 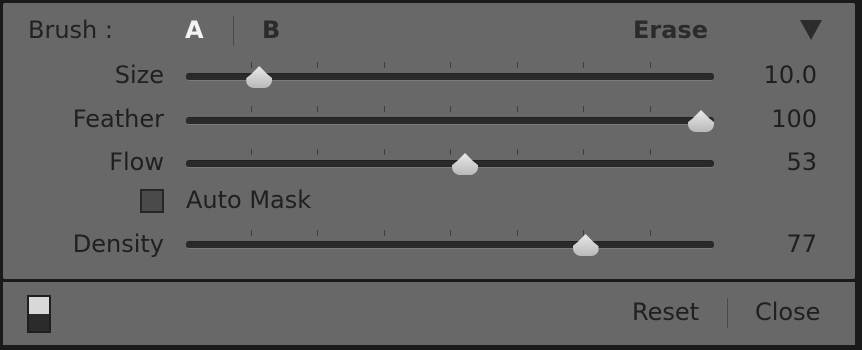 I want to click on erase-button: Erase, so click(x=670, y=30).